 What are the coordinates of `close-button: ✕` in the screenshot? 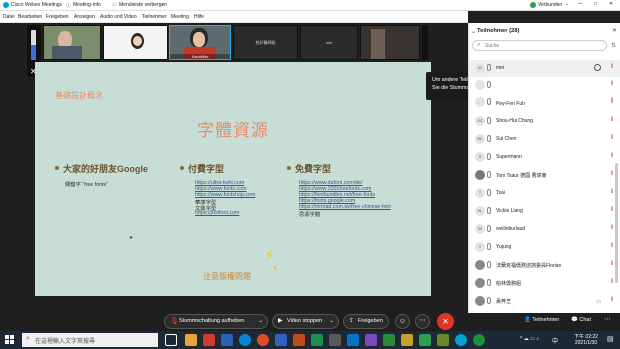 It's located at (611, 4).